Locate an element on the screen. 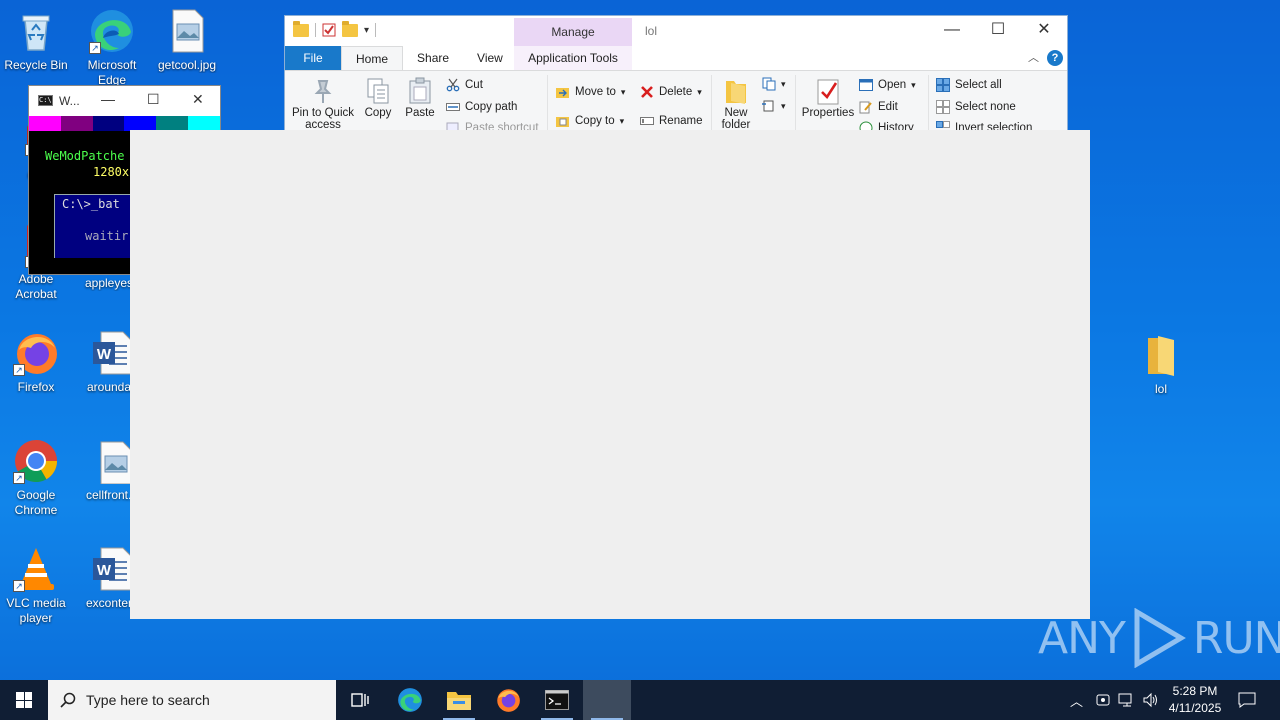 The image size is (1280, 720). tab-share: Share is located at coordinates (433, 58).